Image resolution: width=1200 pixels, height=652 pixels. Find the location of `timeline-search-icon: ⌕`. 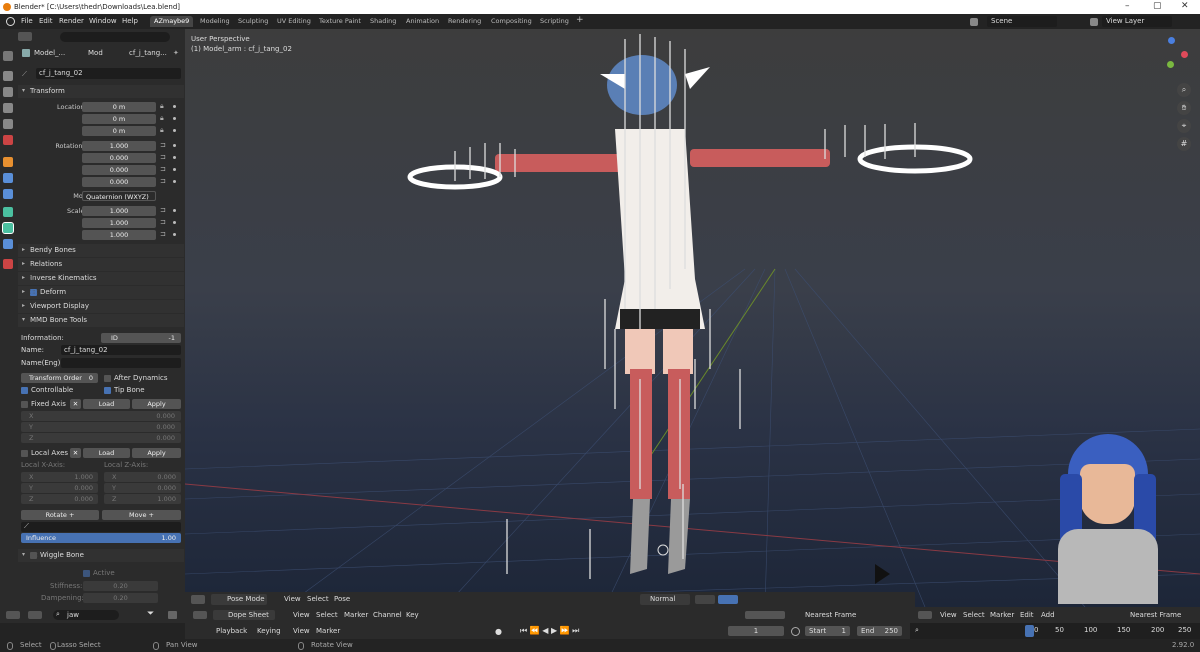

timeline-search-icon: ⌕ is located at coordinates (917, 630).